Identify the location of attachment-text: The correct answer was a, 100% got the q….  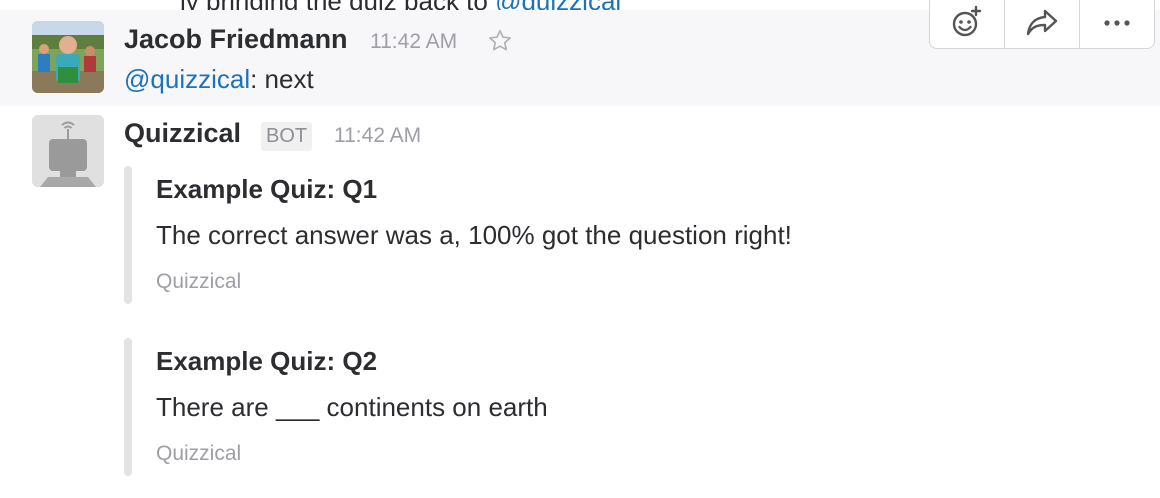
(474, 235).